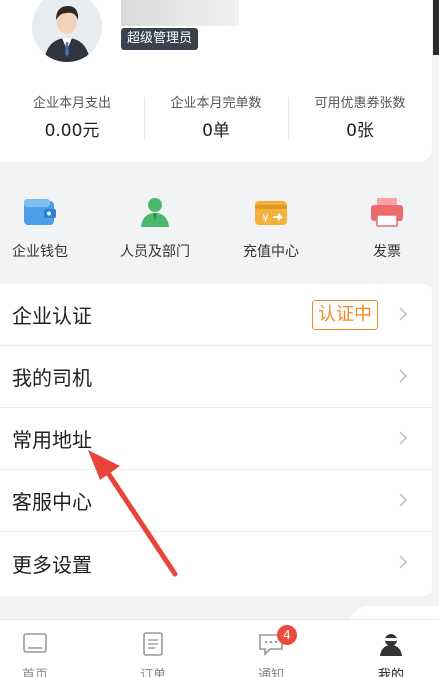 This screenshot has height=677, width=439. I want to click on stat-monthly-orders: 企业本月完单数 0单, so click(216, 119).